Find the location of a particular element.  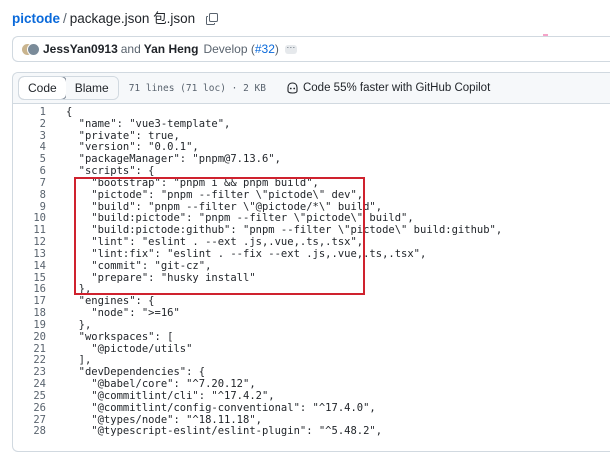

commit-message: Develop (#32) is located at coordinates (241, 49).